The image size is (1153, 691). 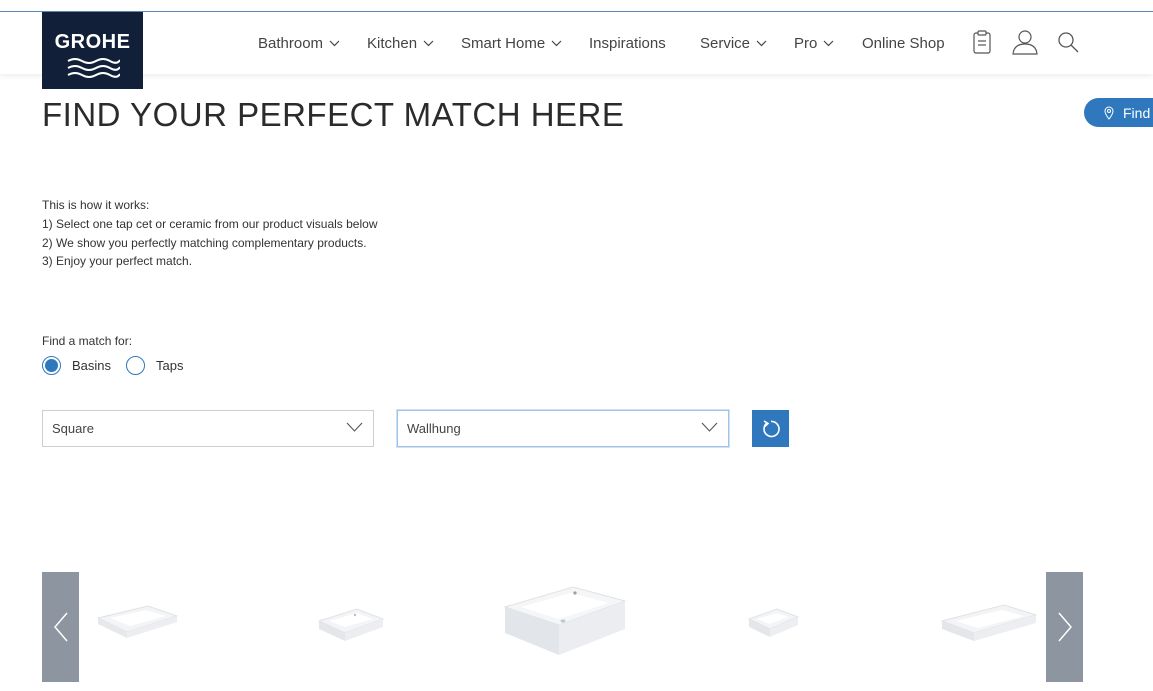 I want to click on nav-label: Inspirations, so click(x=627, y=43).